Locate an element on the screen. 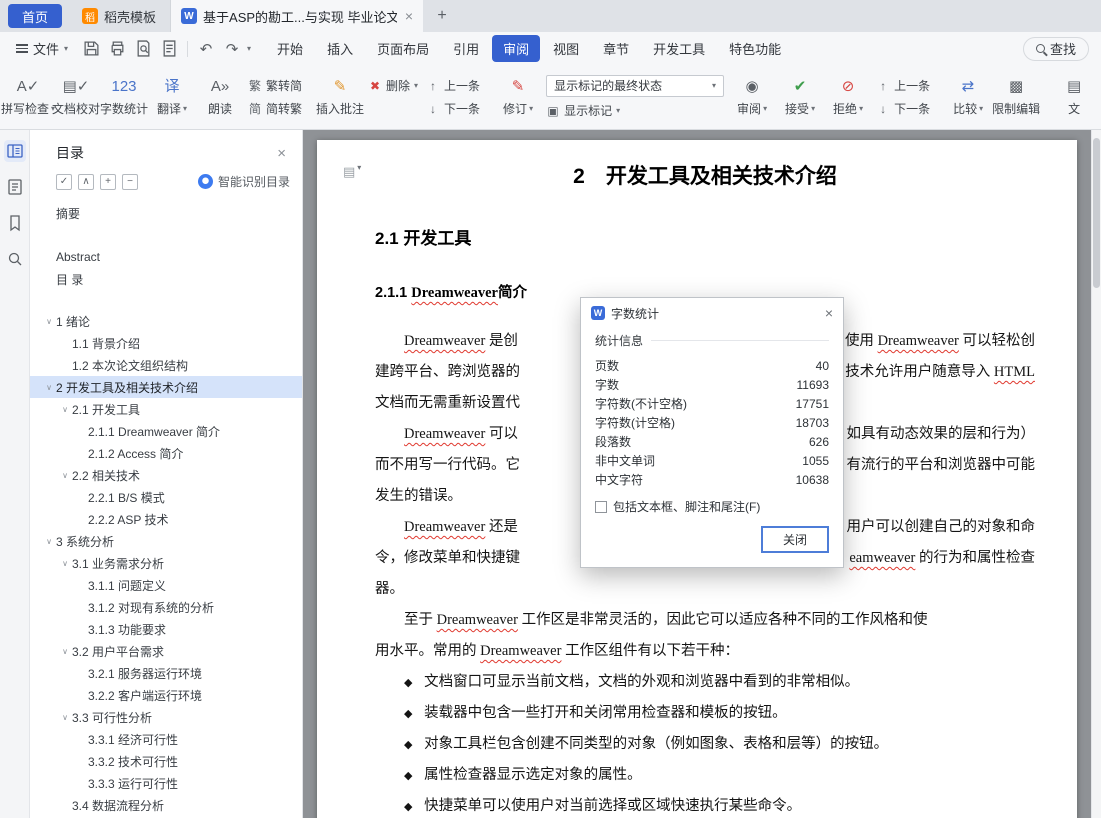  home-tab: 首页 is located at coordinates (35, 16).